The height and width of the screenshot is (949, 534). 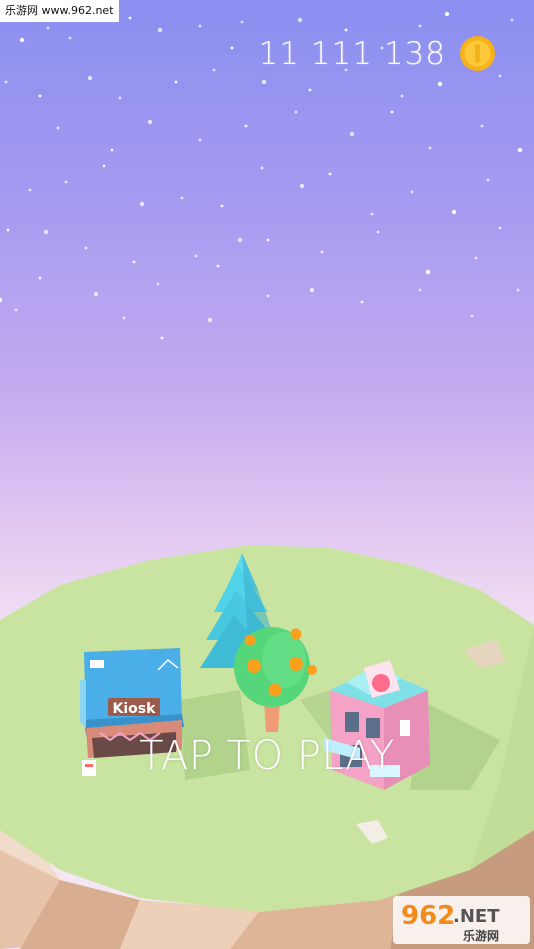 I want to click on coin-counter: 11 111 138, so click(x=352, y=54).